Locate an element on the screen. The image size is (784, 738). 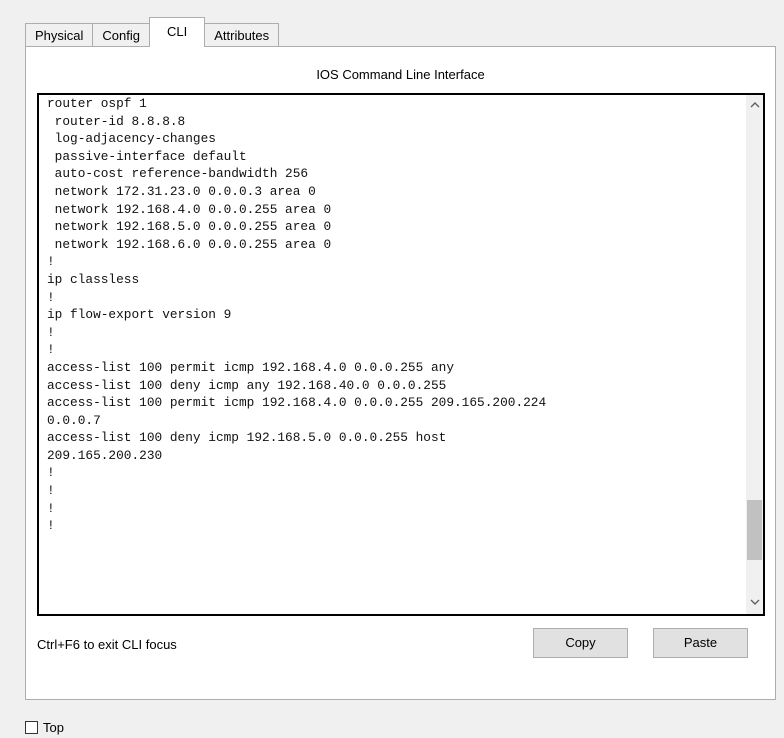
paste-button: Paste is located at coordinates (700, 643).